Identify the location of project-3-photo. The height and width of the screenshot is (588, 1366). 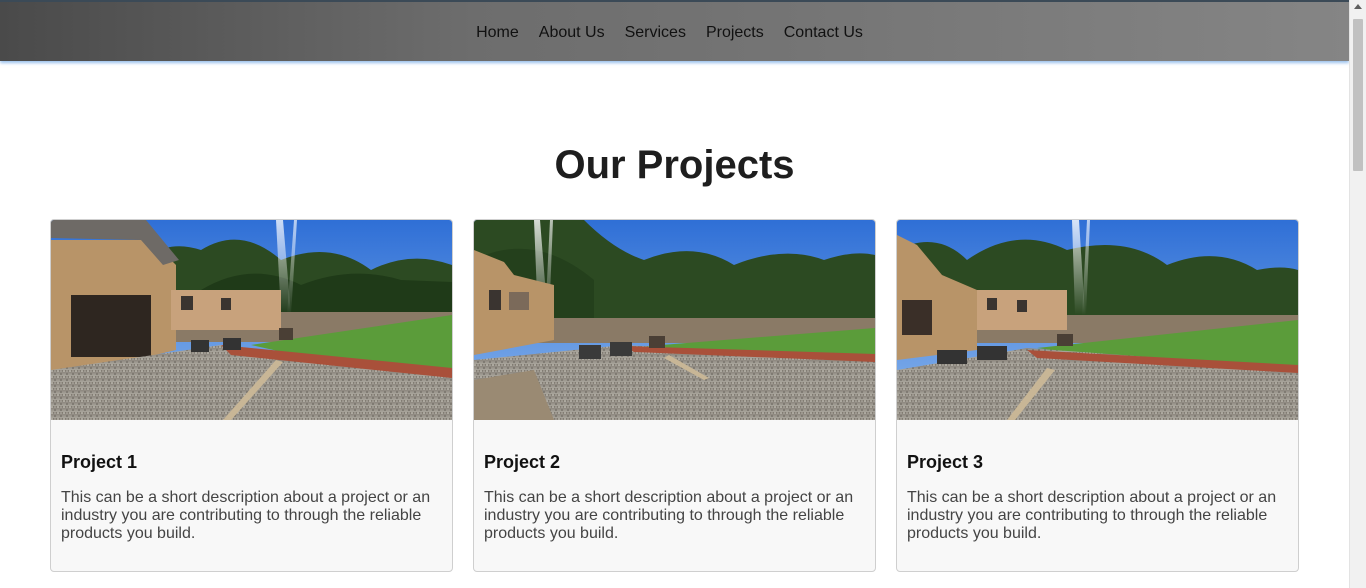
(1097, 320).